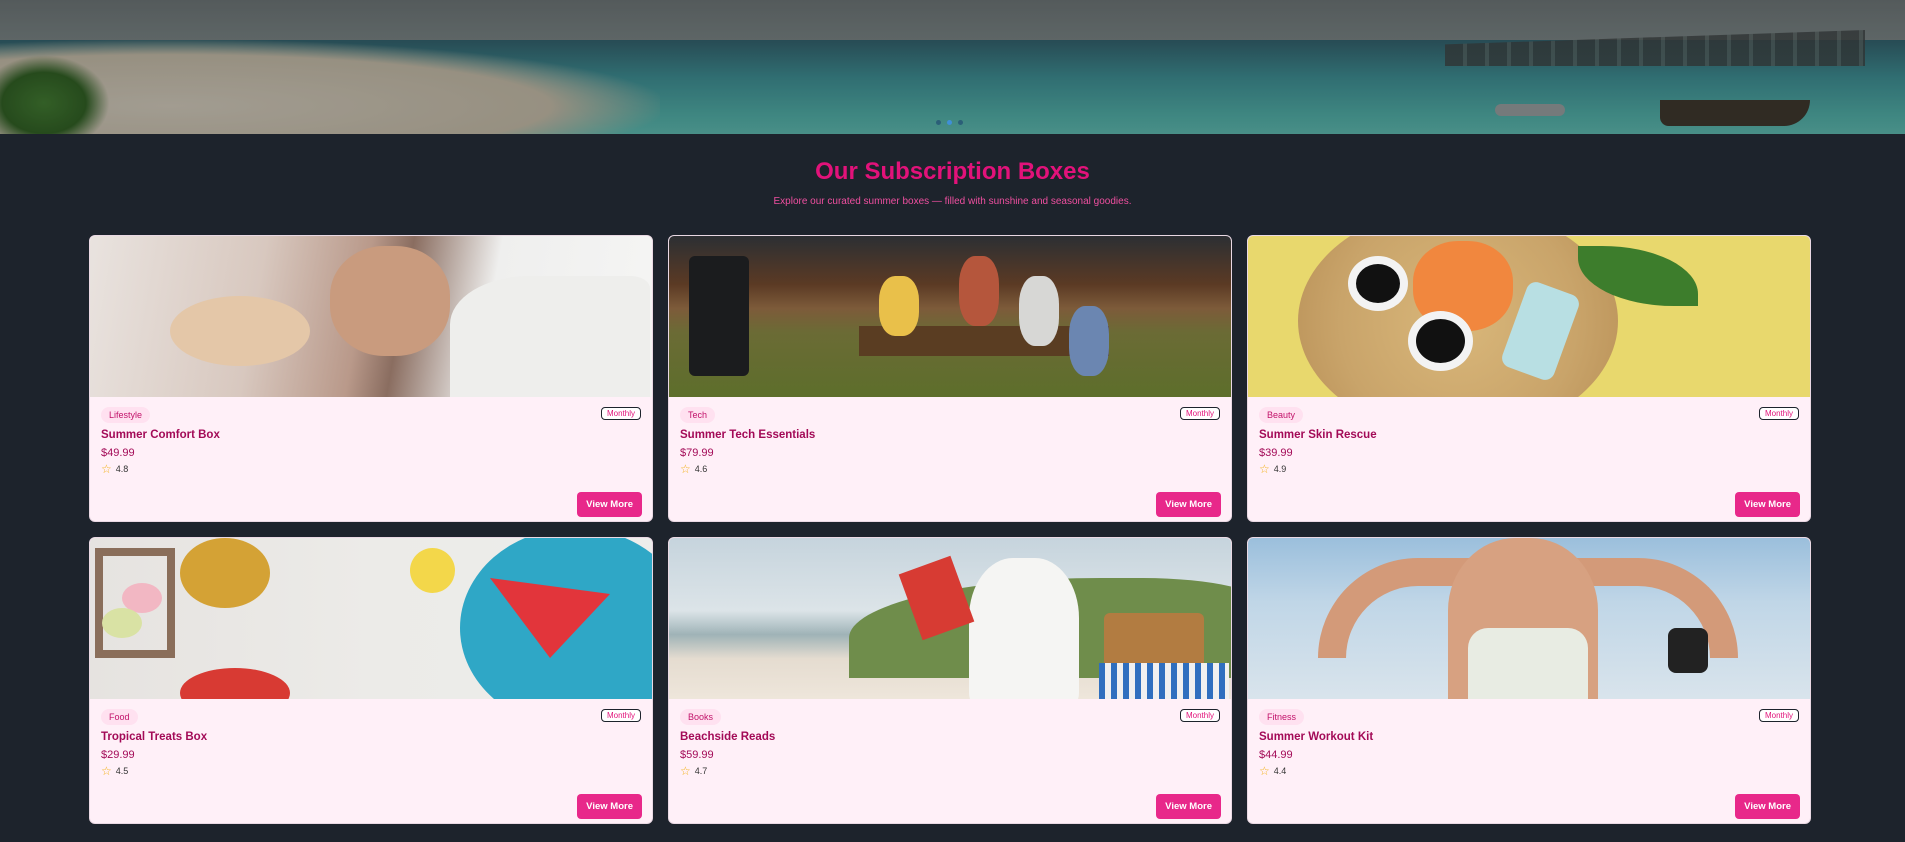 This screenshot has height=842, width=1905. Describe the element at coordinates (728, 737) in the screenshot. I see `box-name: Beachside Reads` at that location.